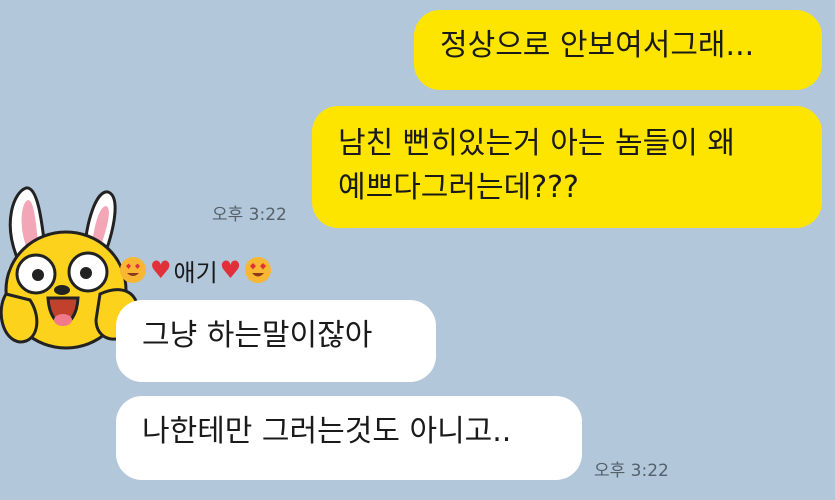  I want to click on sender-name-row: ♥ 애기 ♥, so click(195, 270).